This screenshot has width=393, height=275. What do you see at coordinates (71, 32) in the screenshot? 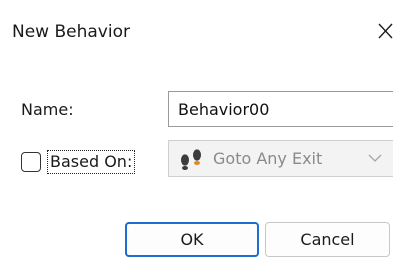
I see `dialog-title: New Behavior` at bounding box center [71, 32].